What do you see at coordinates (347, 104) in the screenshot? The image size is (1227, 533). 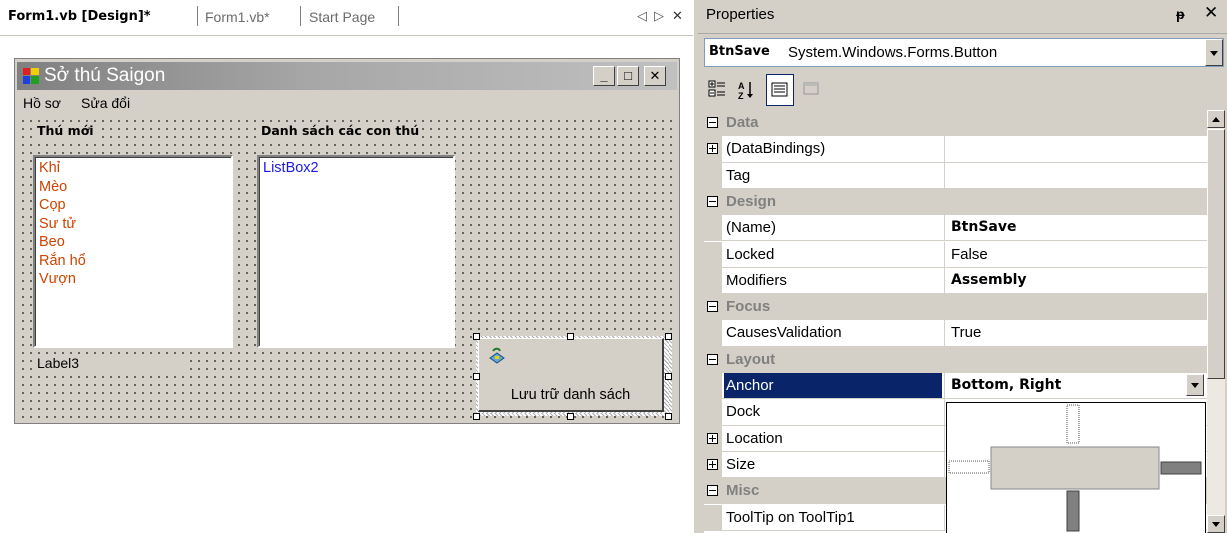 I see `form-menu-bar: Hồ sơ Sửa đổi` at bounding box center [347, 104].